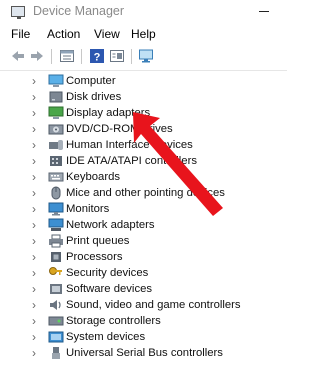  What do you see at coordinates (155, 241) in the screenshot?
I see `tree-item-print-queues: › Print queues` at bounding box center [155, 241].